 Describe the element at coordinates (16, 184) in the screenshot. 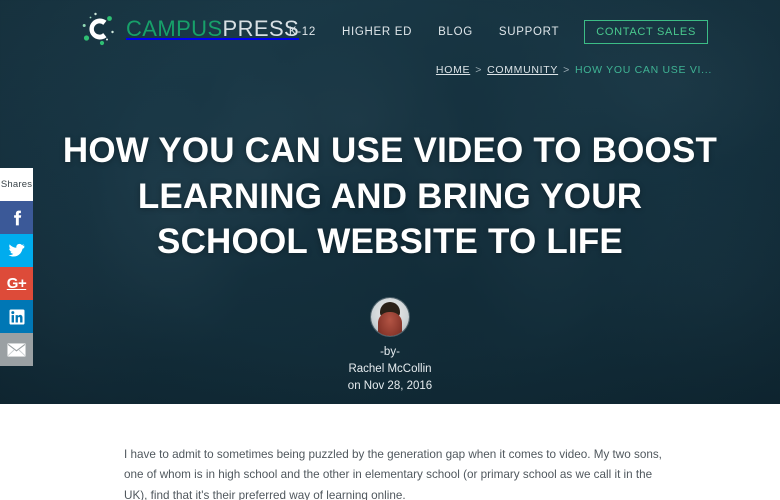

I see `share-count-label: Shares` at that location.